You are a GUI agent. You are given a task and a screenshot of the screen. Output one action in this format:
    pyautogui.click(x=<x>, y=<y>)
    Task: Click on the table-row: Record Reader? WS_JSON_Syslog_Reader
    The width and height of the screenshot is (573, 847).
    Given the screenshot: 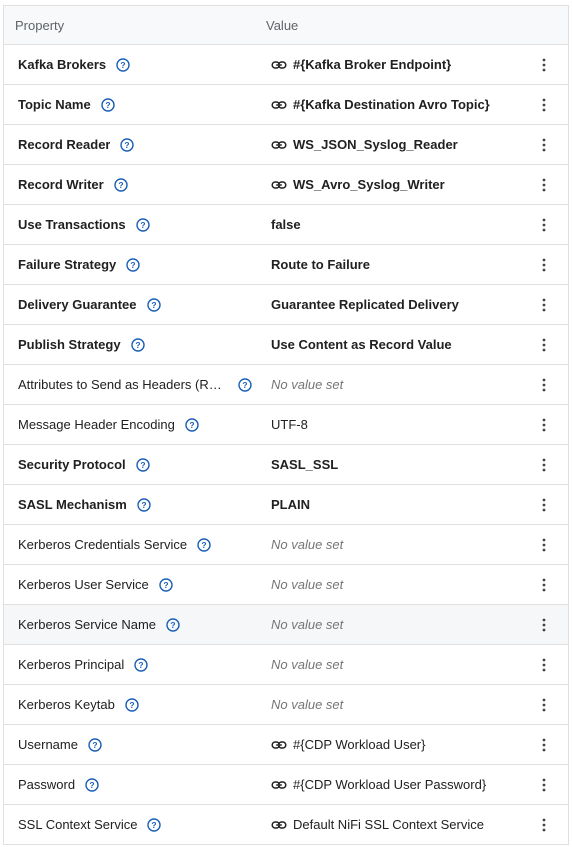 What is the action you would take?
    pyautogui.click(x=286, y=145)
    